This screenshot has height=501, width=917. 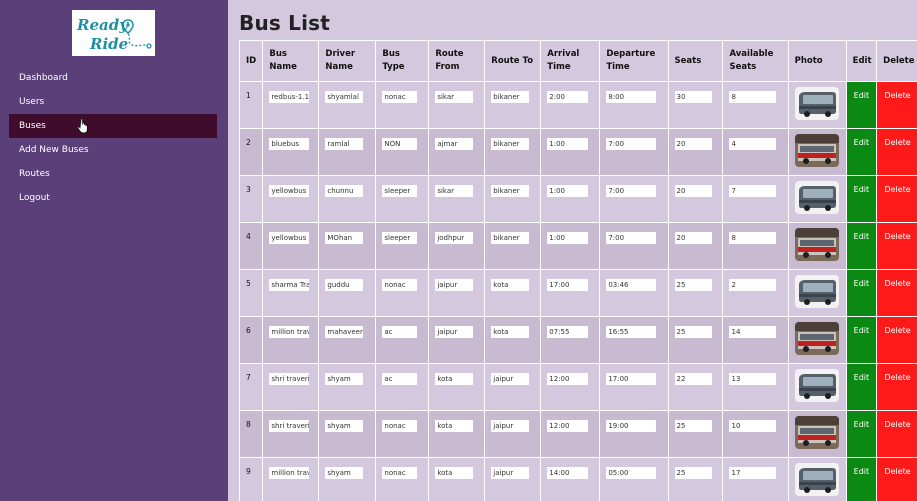 I want to click on sidebar-item-logout: Logout, so click(x=113, y=198).